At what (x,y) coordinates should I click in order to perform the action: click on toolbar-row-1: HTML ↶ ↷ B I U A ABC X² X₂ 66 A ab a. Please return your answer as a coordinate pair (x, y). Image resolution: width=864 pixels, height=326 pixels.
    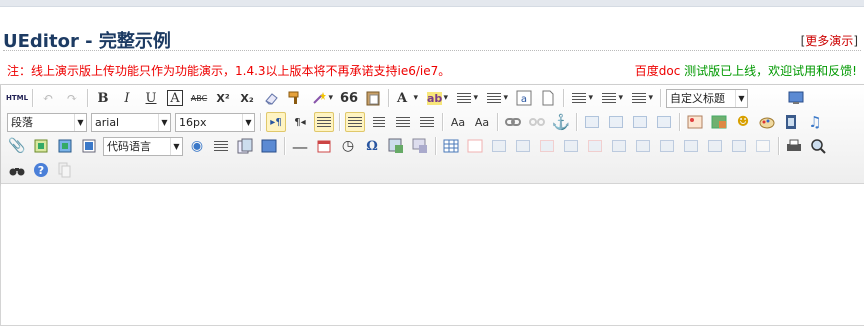
    Looking at the image, I should click on (406, 98).